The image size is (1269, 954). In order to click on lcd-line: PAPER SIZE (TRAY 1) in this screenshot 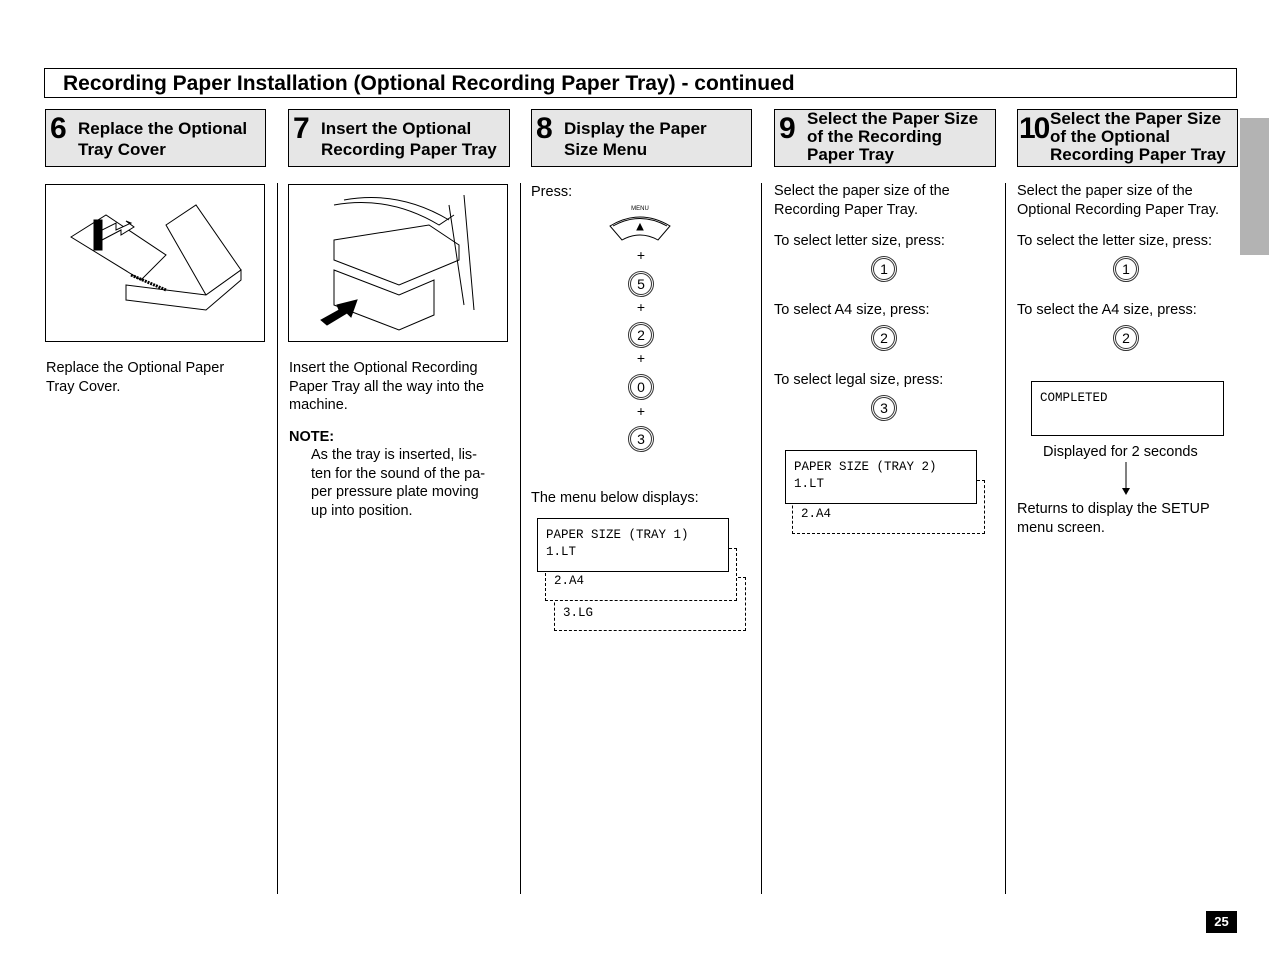, I will do `click(617, 535)`.